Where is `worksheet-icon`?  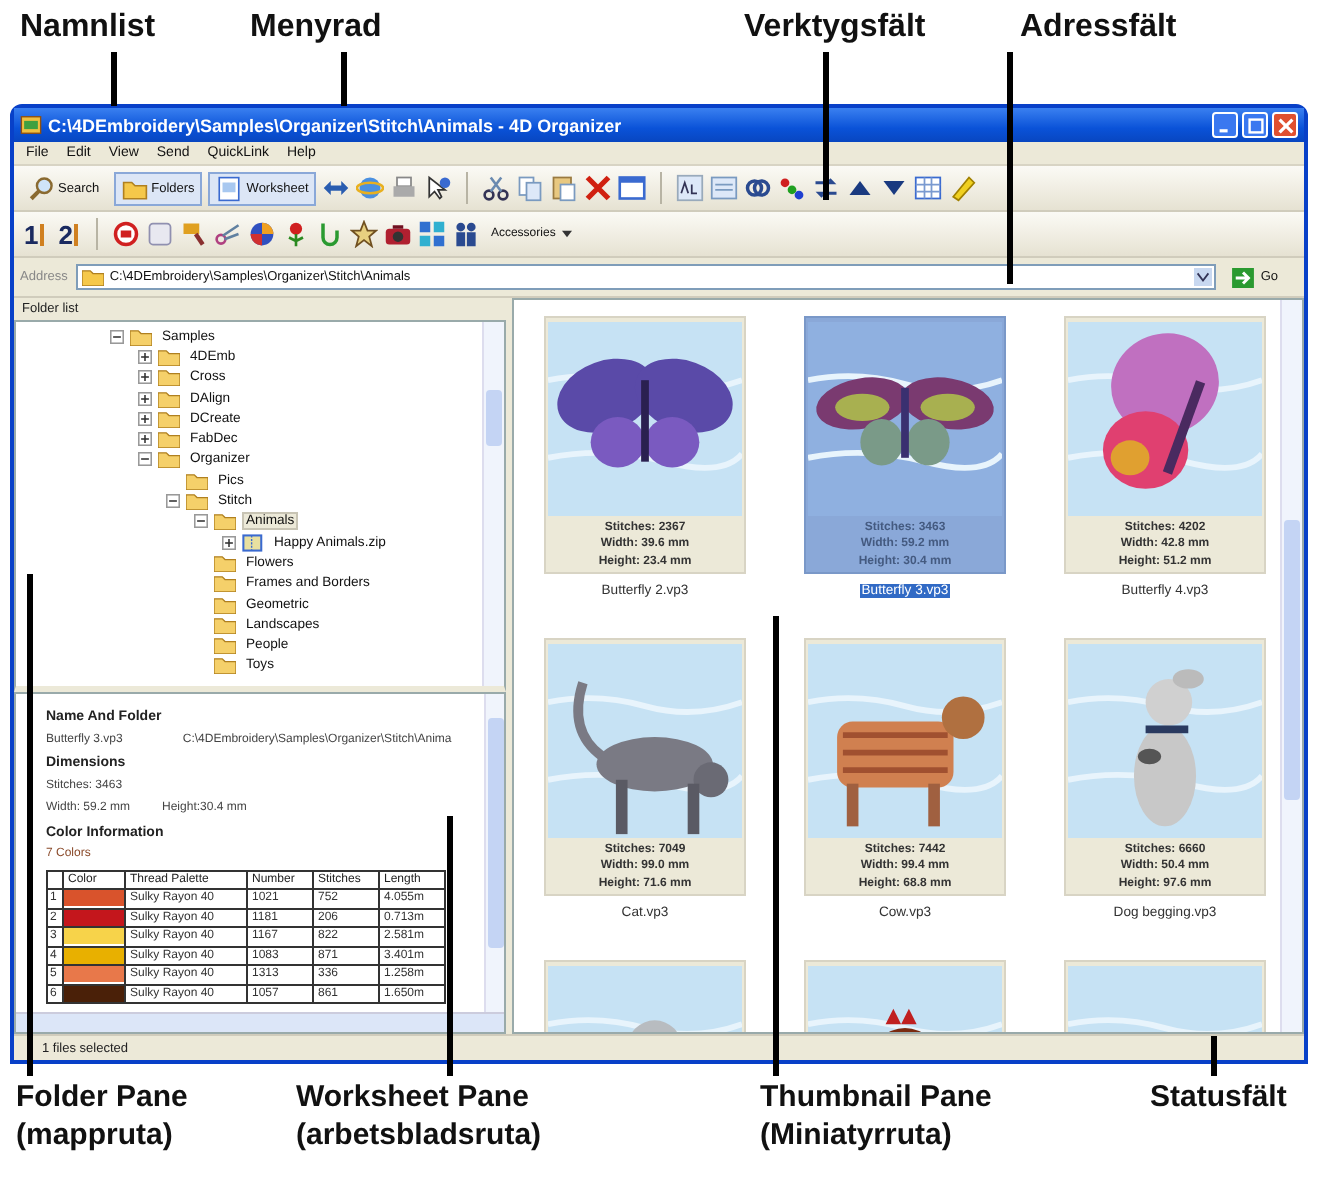 worksheet-icon is located at coordinates (229, 188).